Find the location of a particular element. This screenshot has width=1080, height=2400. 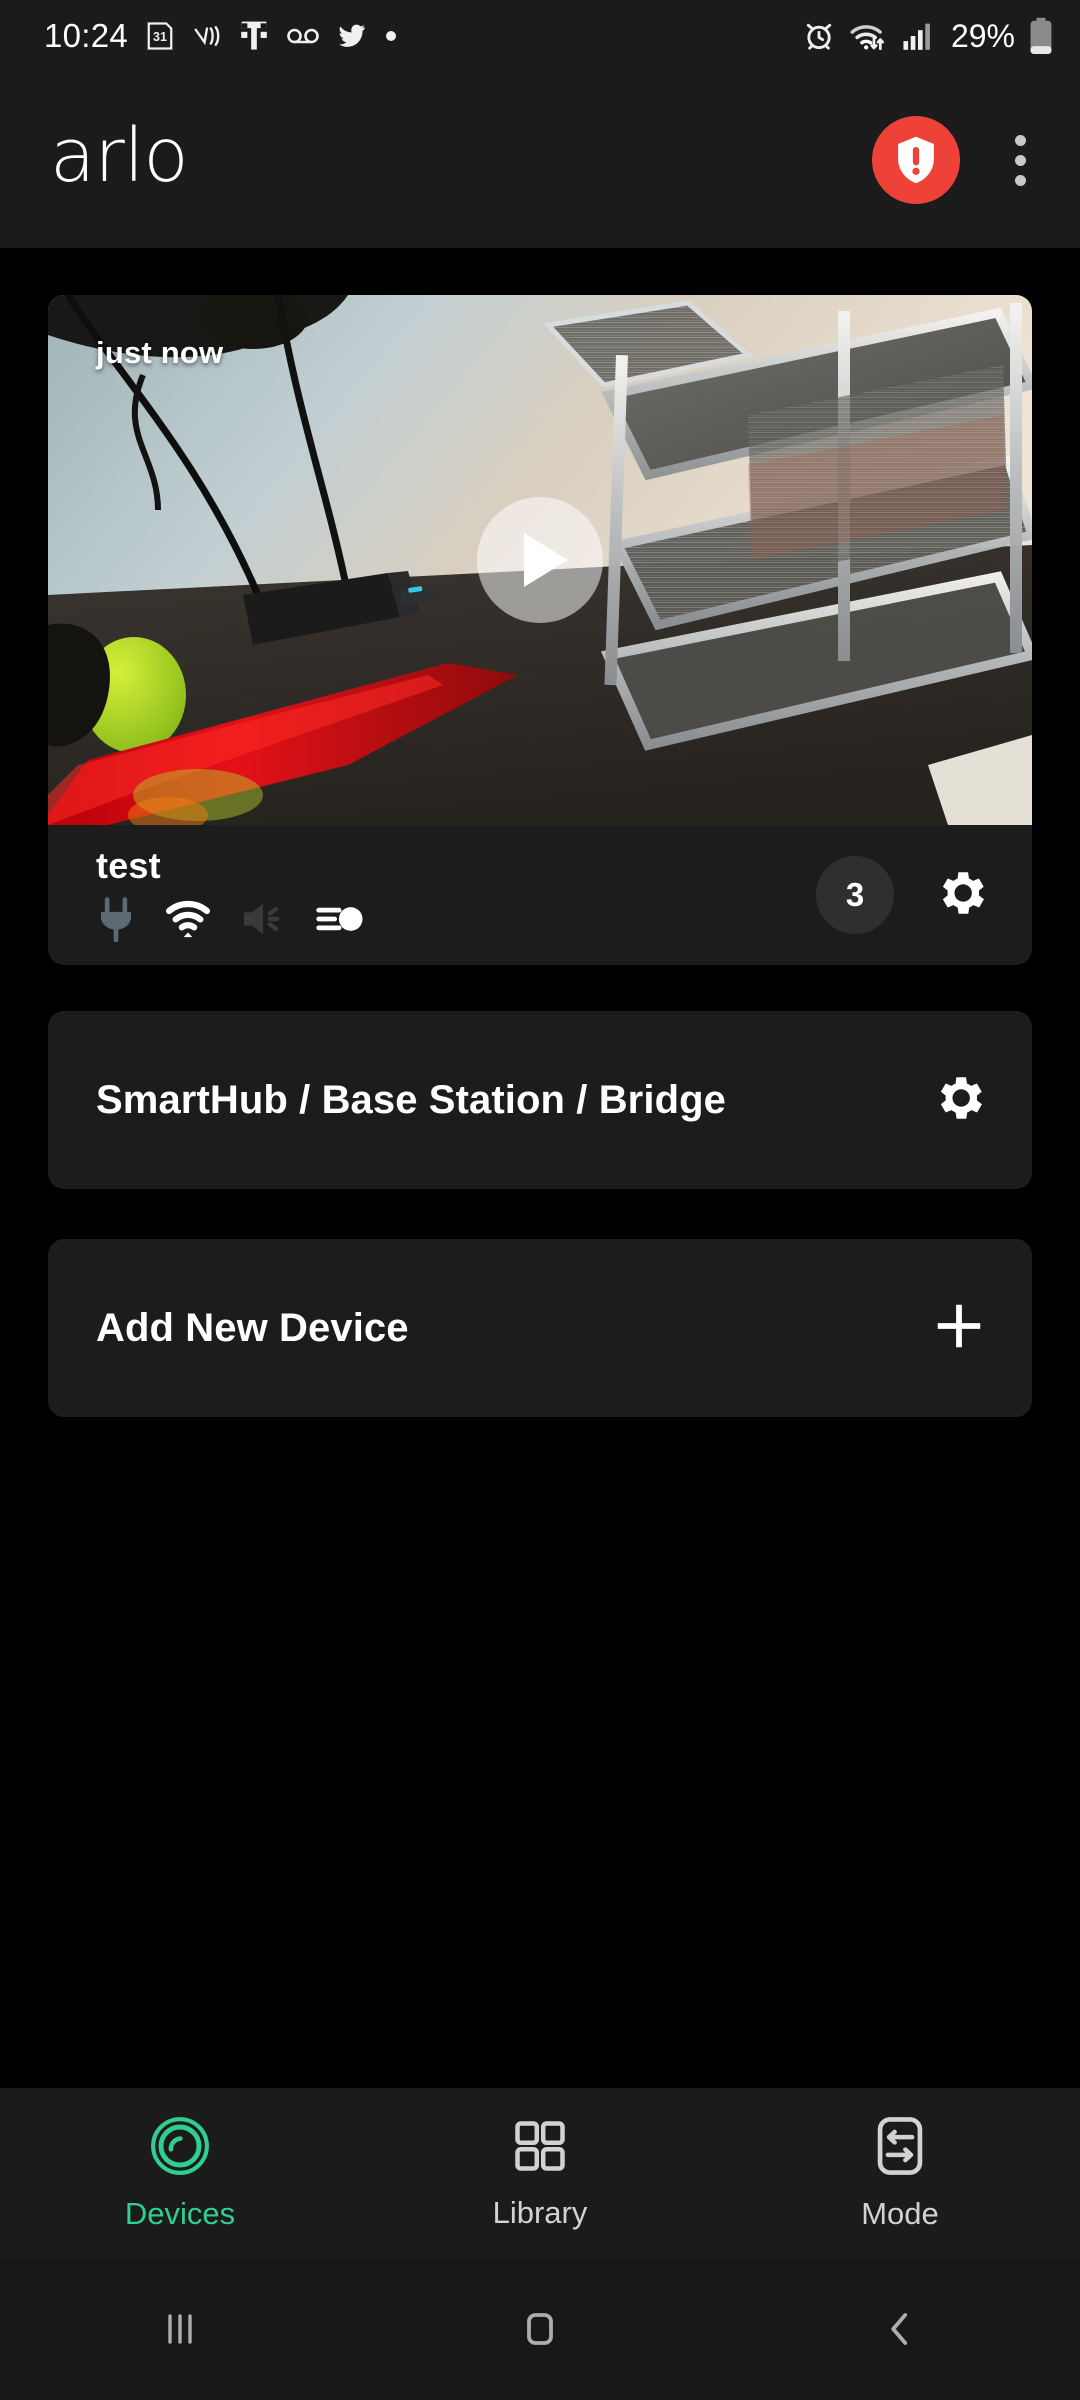

t-mobile-icon is located at coordinates (254, 36).